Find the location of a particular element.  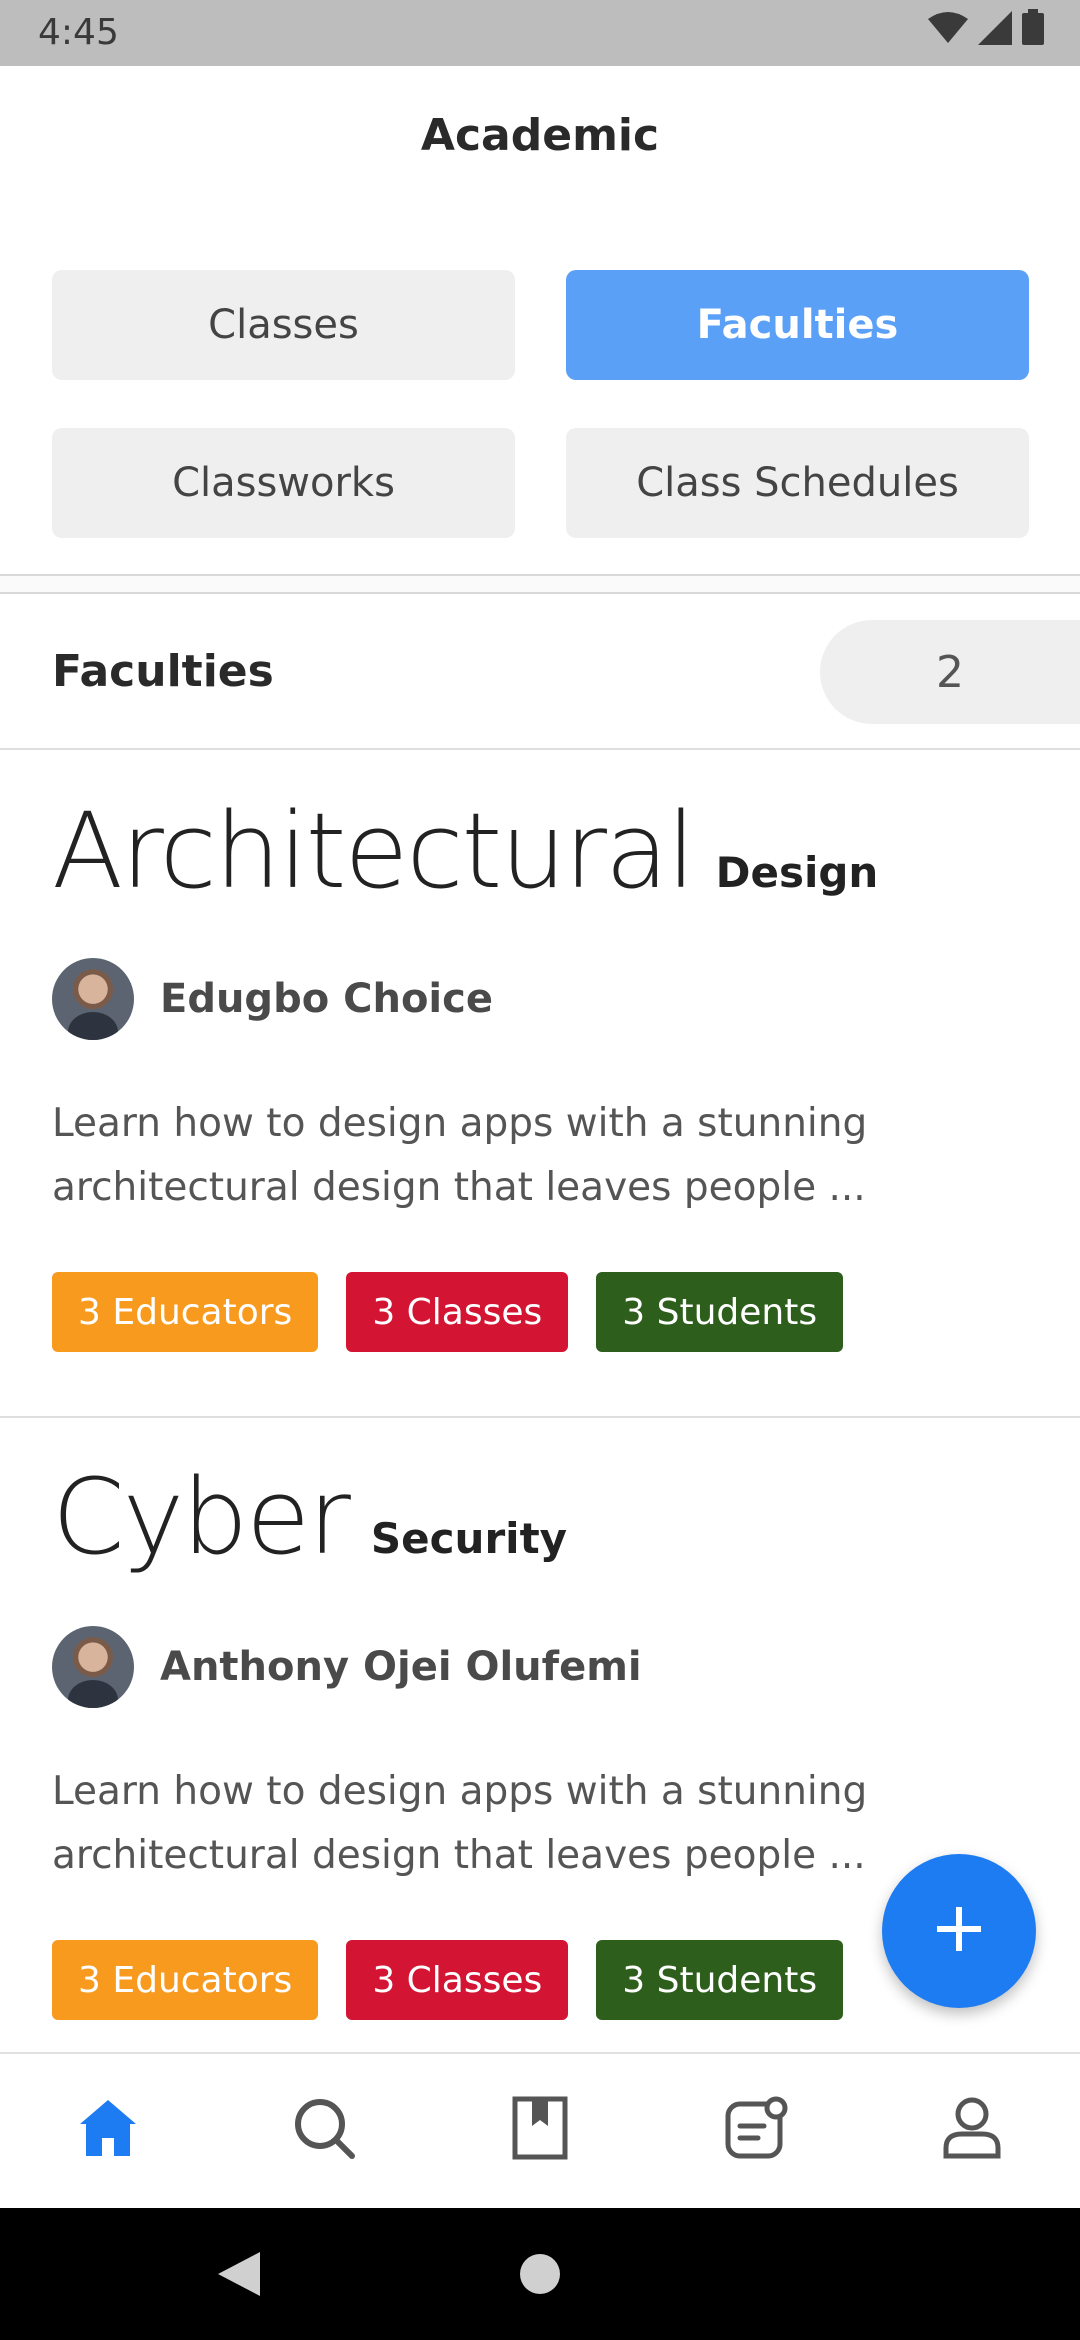

nav-bookmarks is located at coordinates (540, 2130).